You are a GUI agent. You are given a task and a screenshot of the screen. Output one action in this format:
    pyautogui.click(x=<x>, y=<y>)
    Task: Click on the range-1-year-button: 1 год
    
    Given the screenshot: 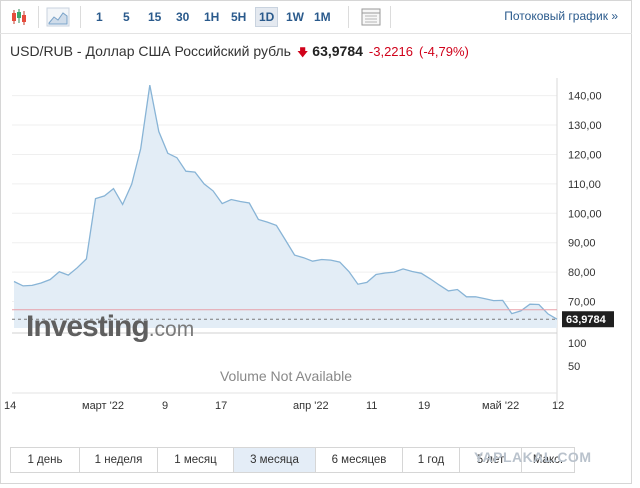 What is the action you would take?
    pyautogui.click(x=430, y=460)
    